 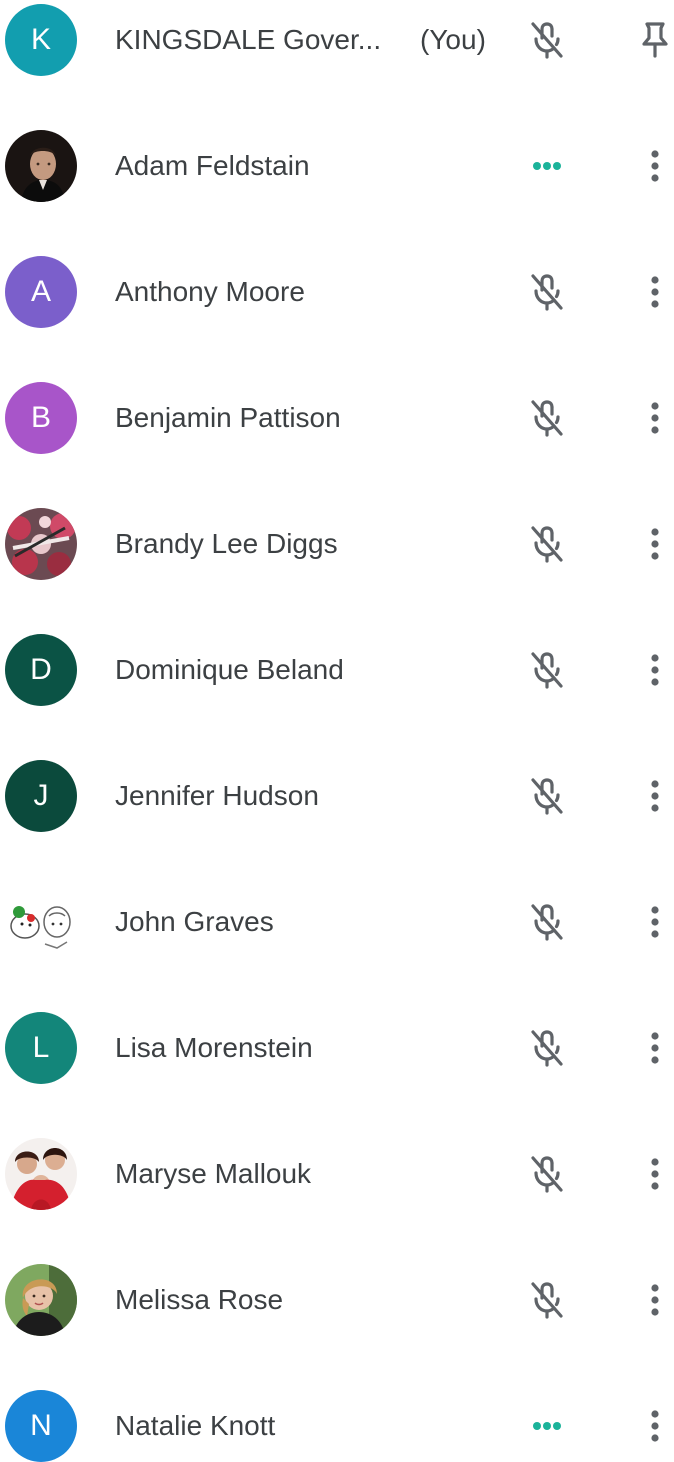 I want to click on participant-name: Brandy Lee Diggs, so click(x=226, y=543).